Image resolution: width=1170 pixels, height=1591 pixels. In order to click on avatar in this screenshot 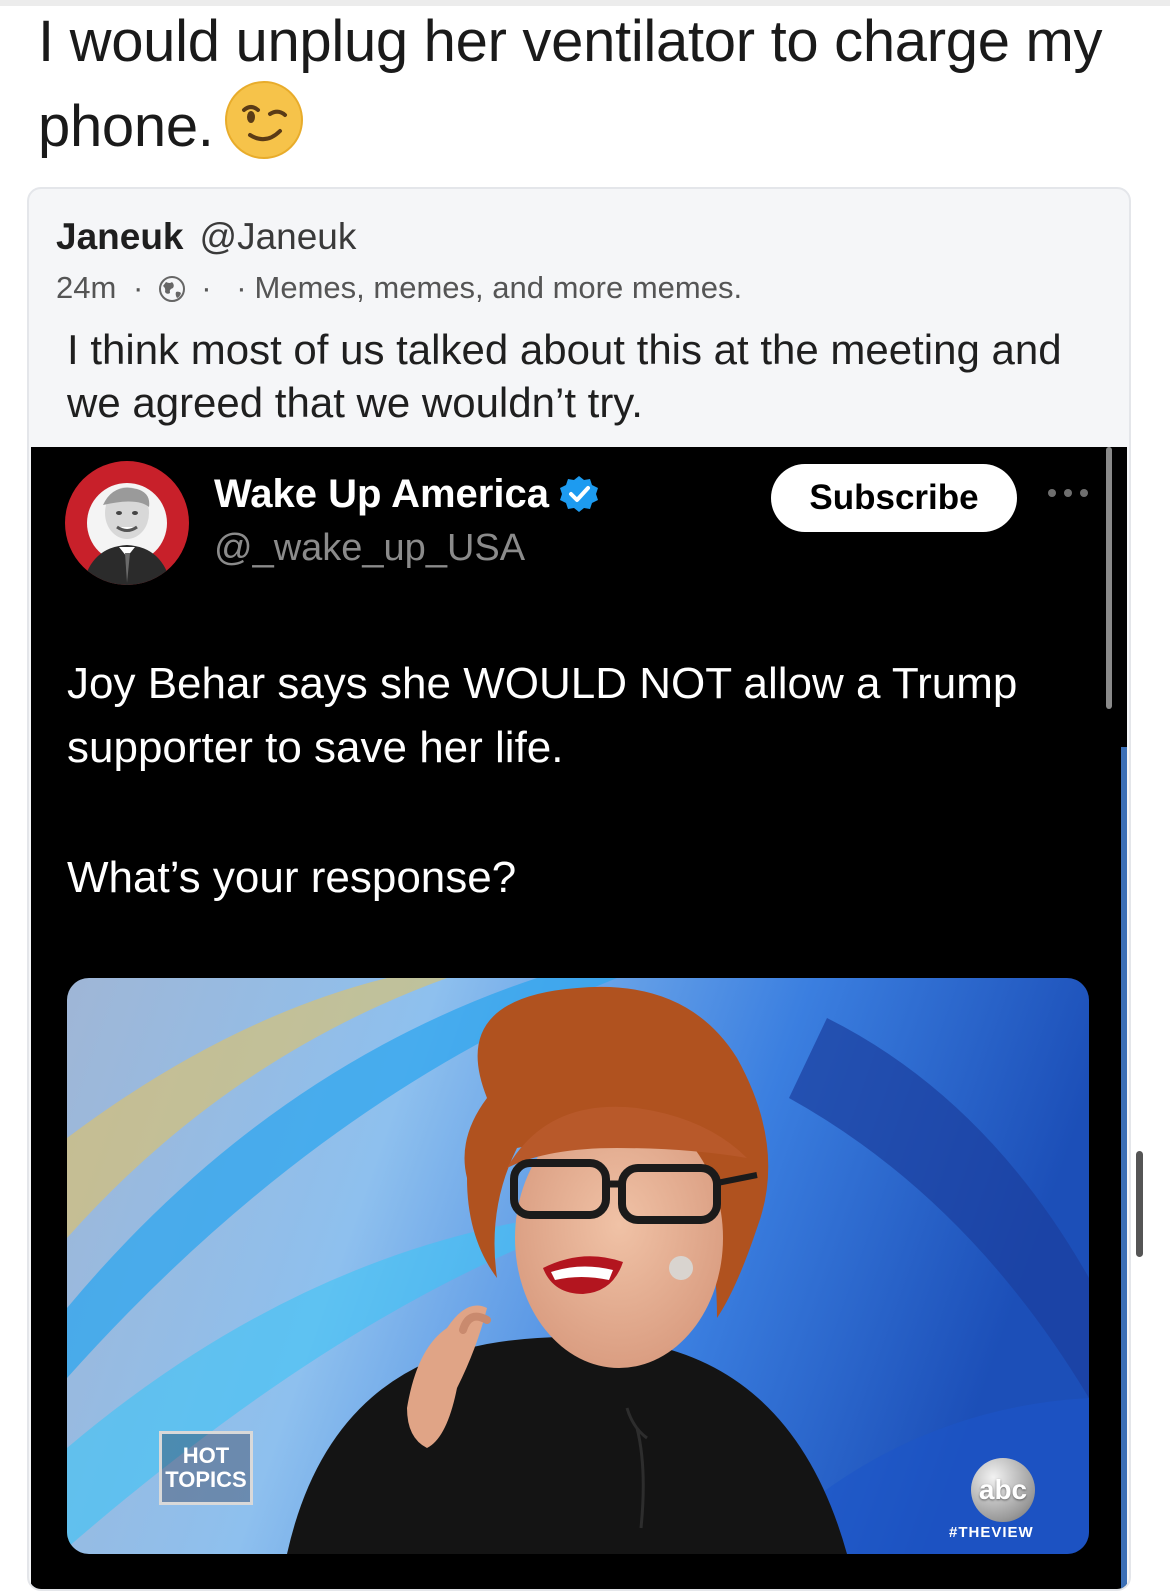, I will do `click(127, 523)`.